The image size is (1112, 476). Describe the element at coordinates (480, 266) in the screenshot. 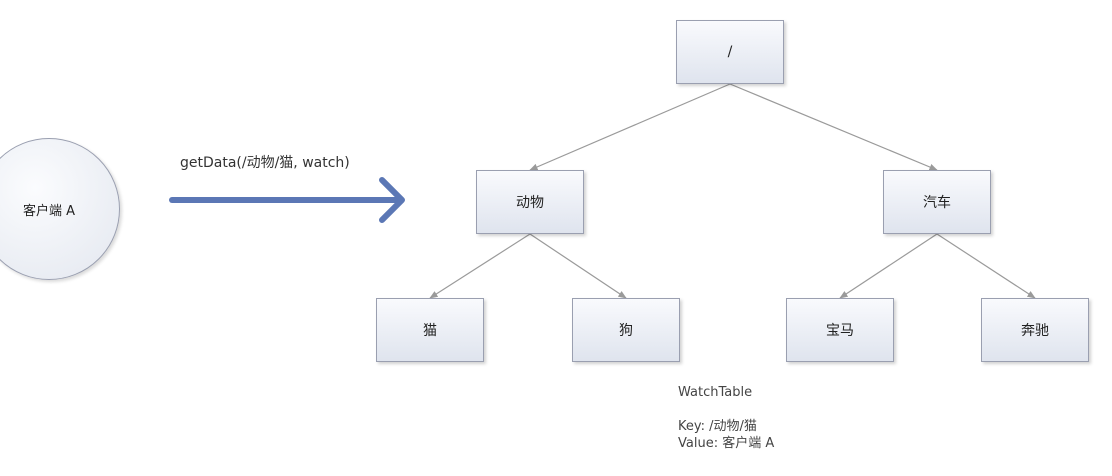

I see `connector-animal-cat` at that location.